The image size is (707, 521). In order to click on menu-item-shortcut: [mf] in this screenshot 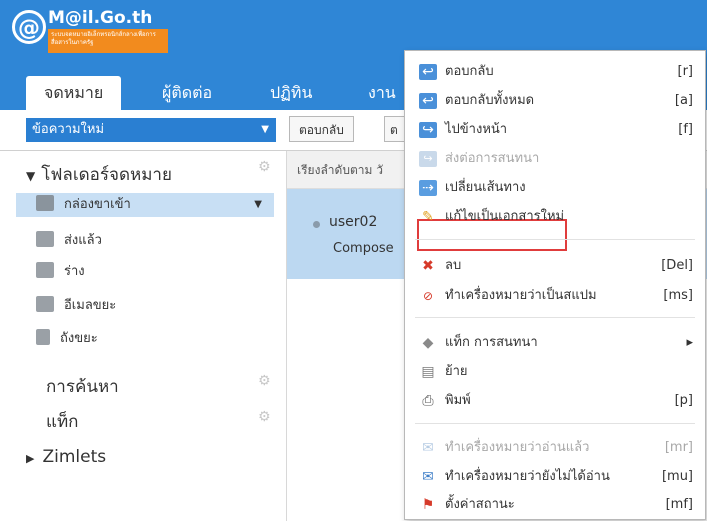, I will do `click(679, 504)`.